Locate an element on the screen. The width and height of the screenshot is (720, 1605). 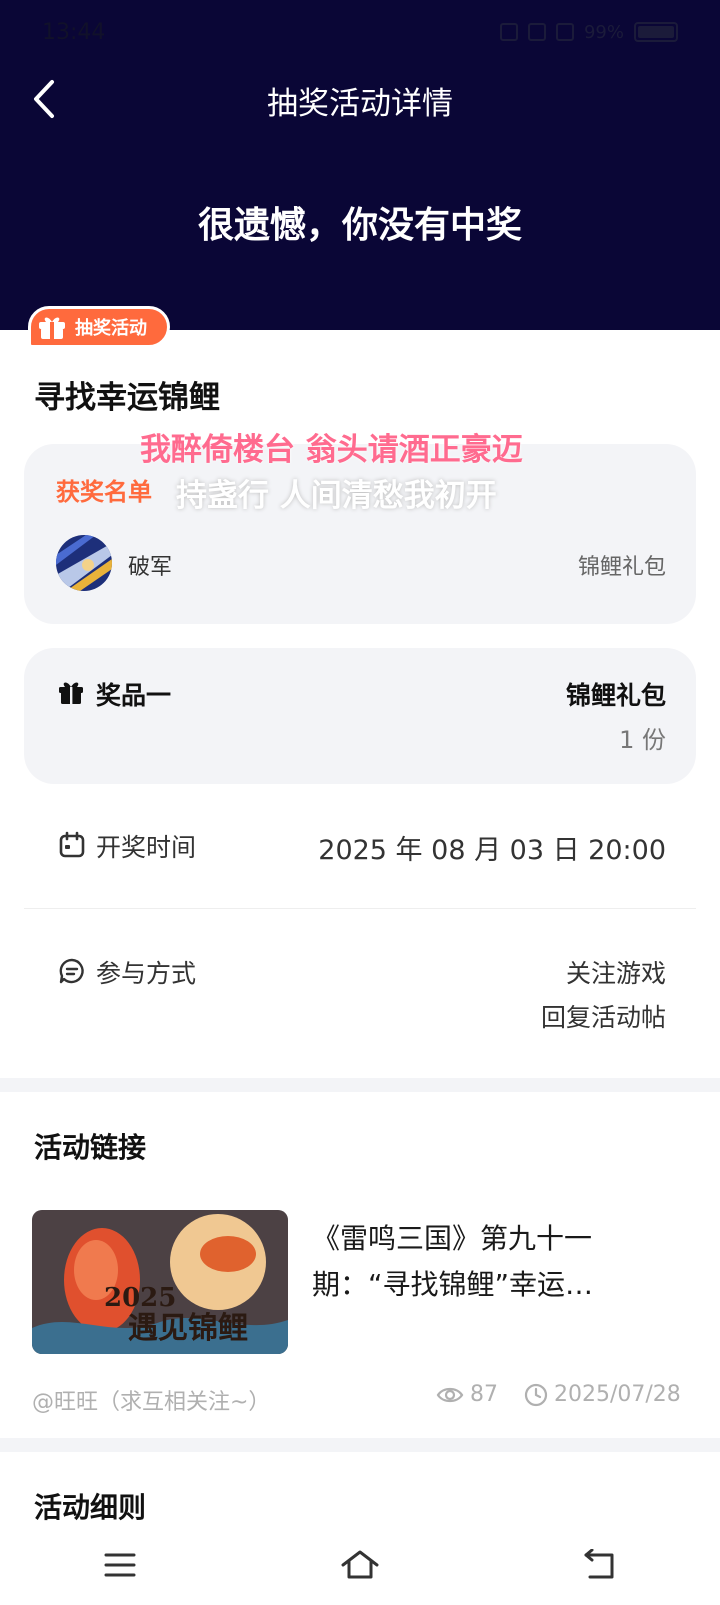
join-method-item: 关注游戏 is located at coordinates (615, 973).